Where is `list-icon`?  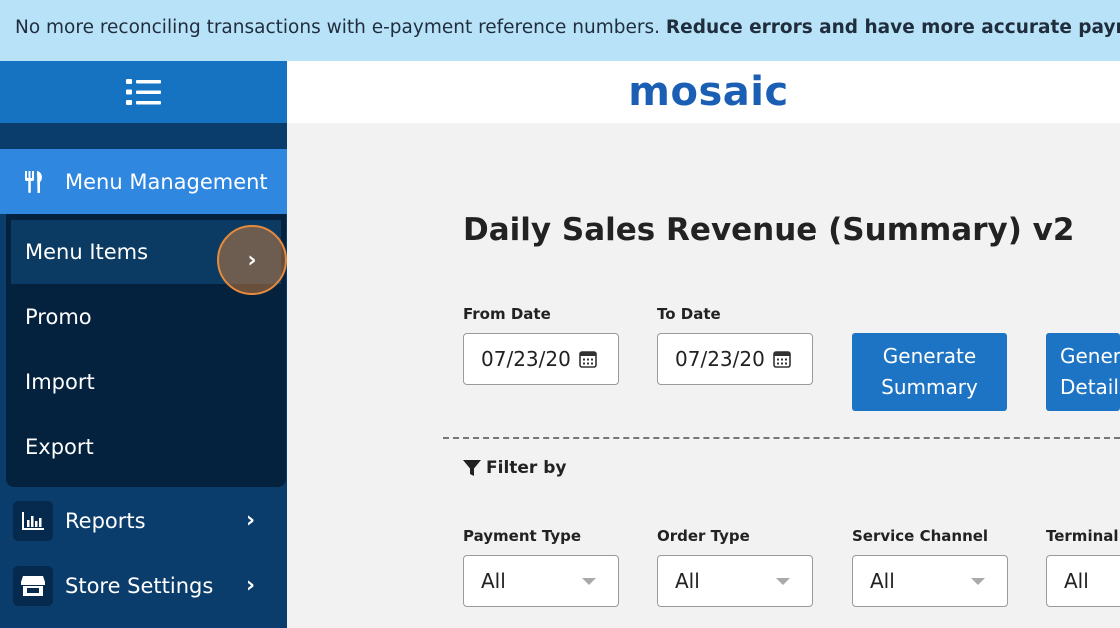
list-icon is located at coordinates (143, 92).